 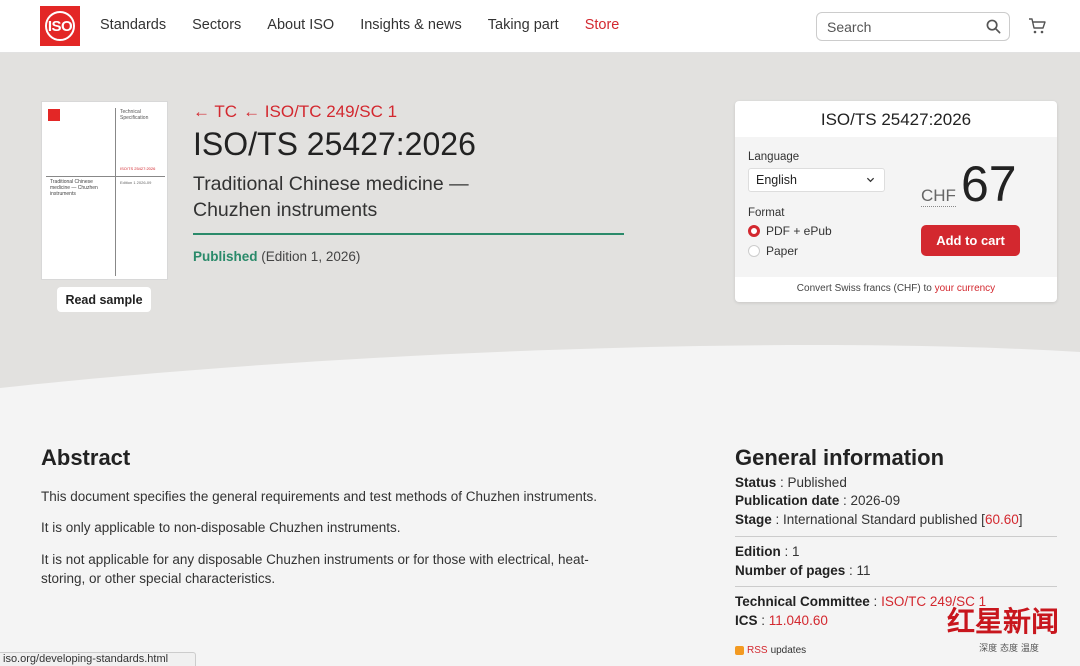 What do you see at coordinates (746, 620) in the screenshot?
I see `info-label: ICS` at bounding box center [746, 620].